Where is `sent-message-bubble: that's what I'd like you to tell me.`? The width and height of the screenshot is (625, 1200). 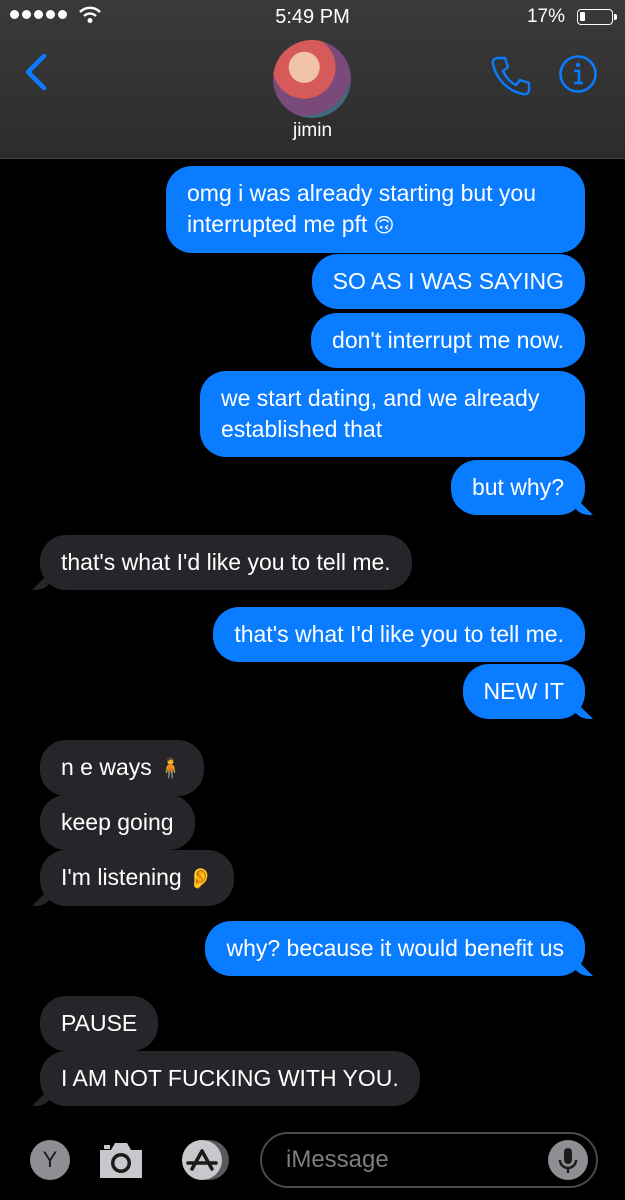
sent-message-bubble: that's what I'd like you to tell me. is located at coordinates (399, 634).